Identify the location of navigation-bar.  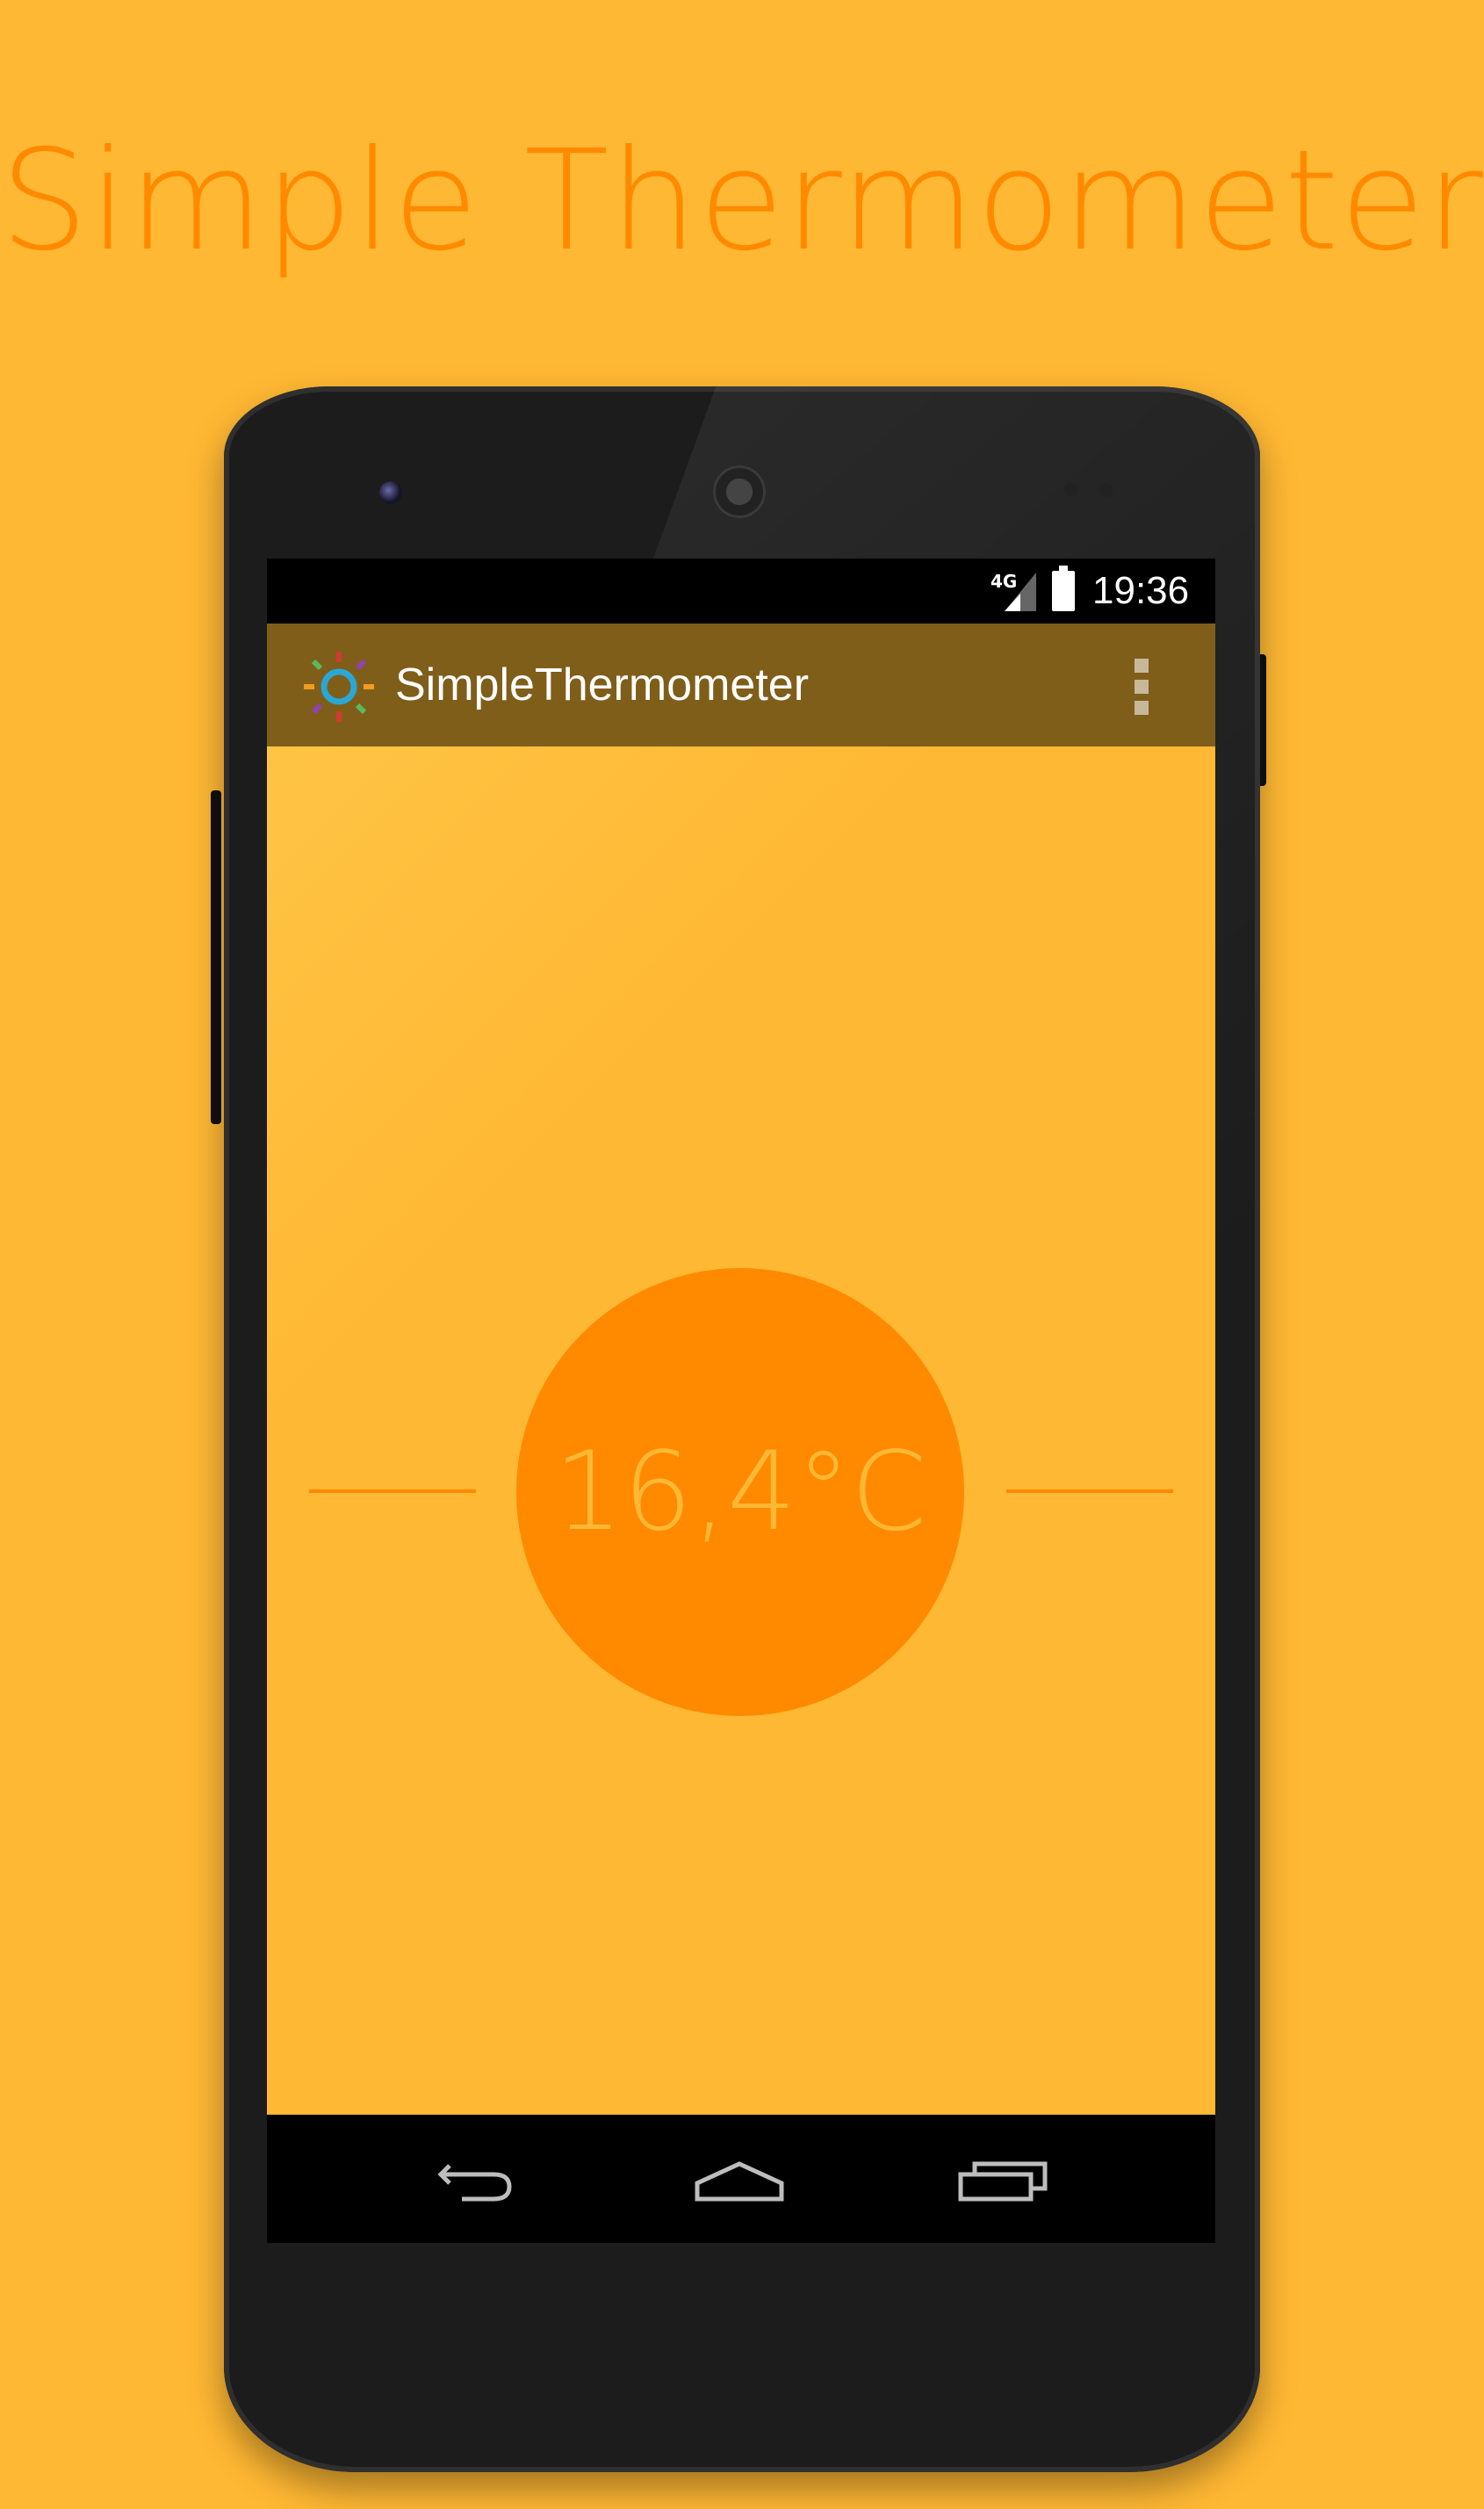
(741, 2179).